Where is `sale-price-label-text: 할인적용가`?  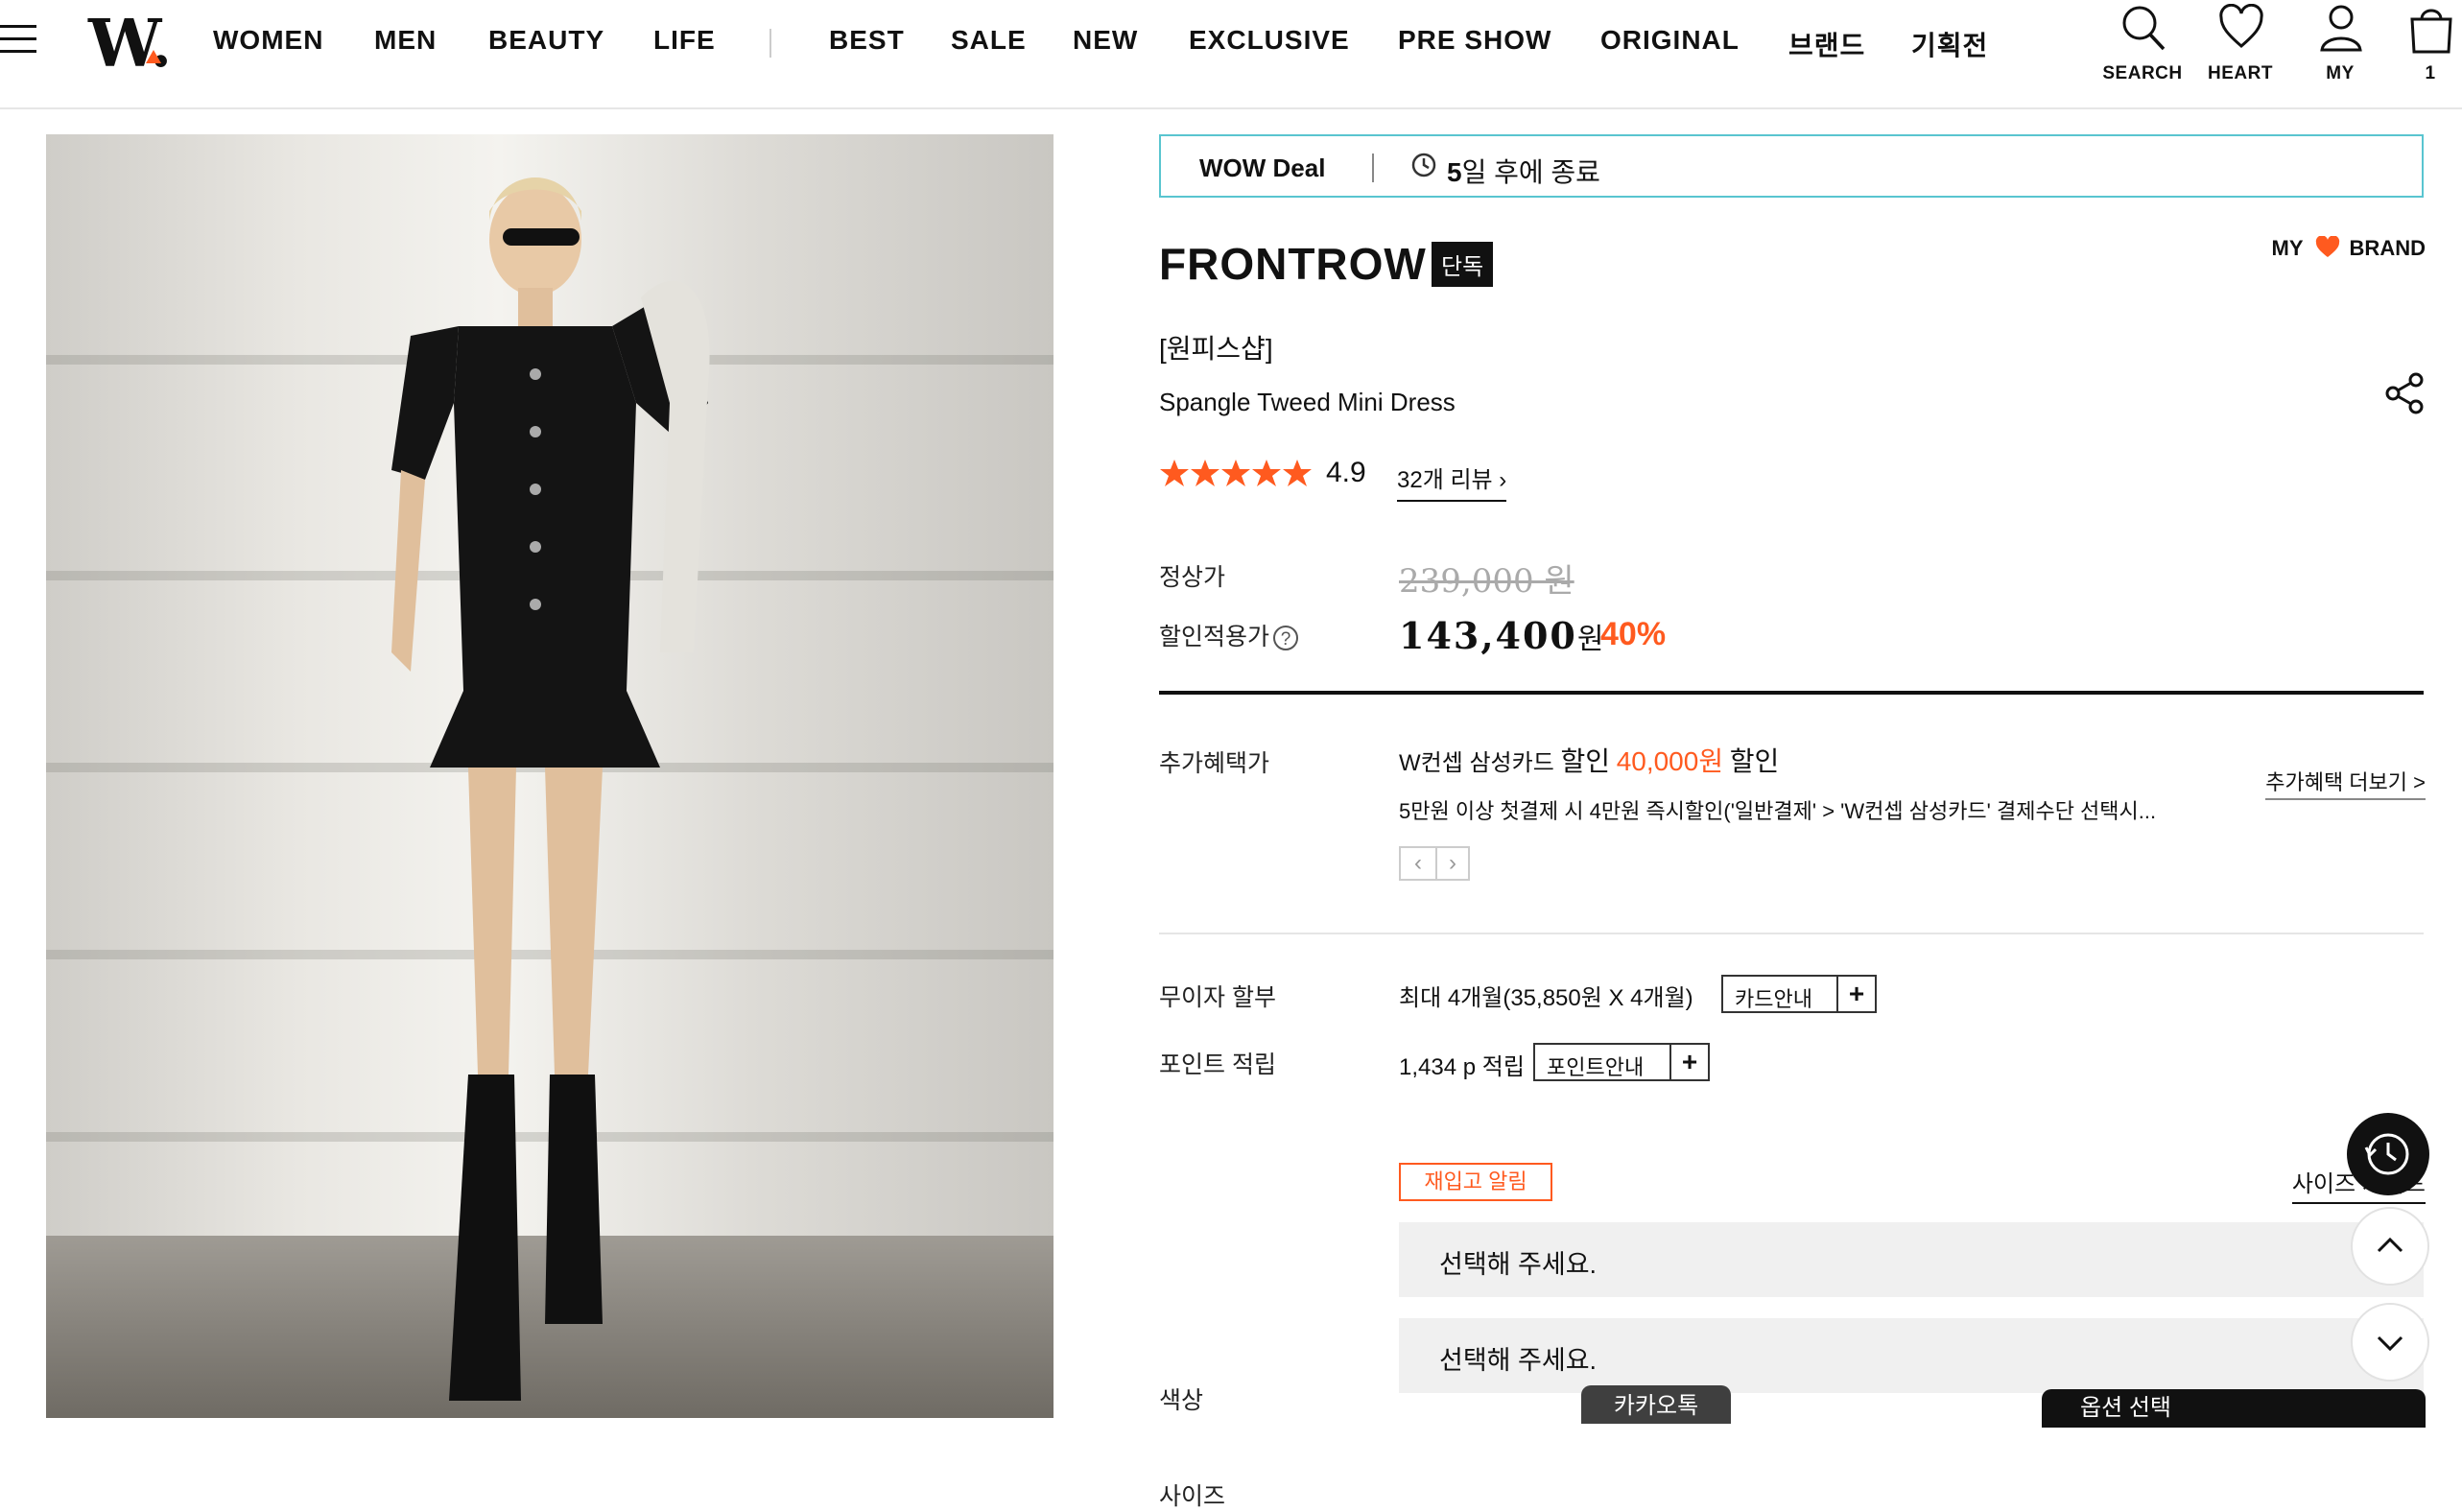
sale-price-label-text: 할인적용가 is located at coordinates (1214, 637).